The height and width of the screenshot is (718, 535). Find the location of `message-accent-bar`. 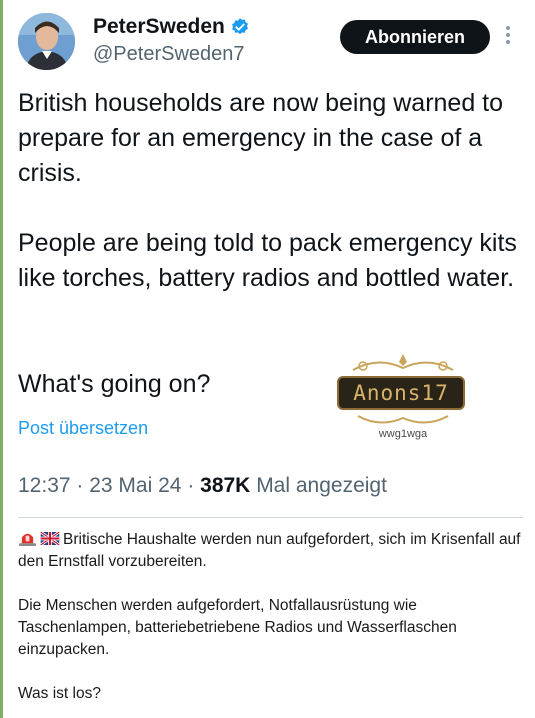

message-accent-bar is located at coordinates (1, 359).